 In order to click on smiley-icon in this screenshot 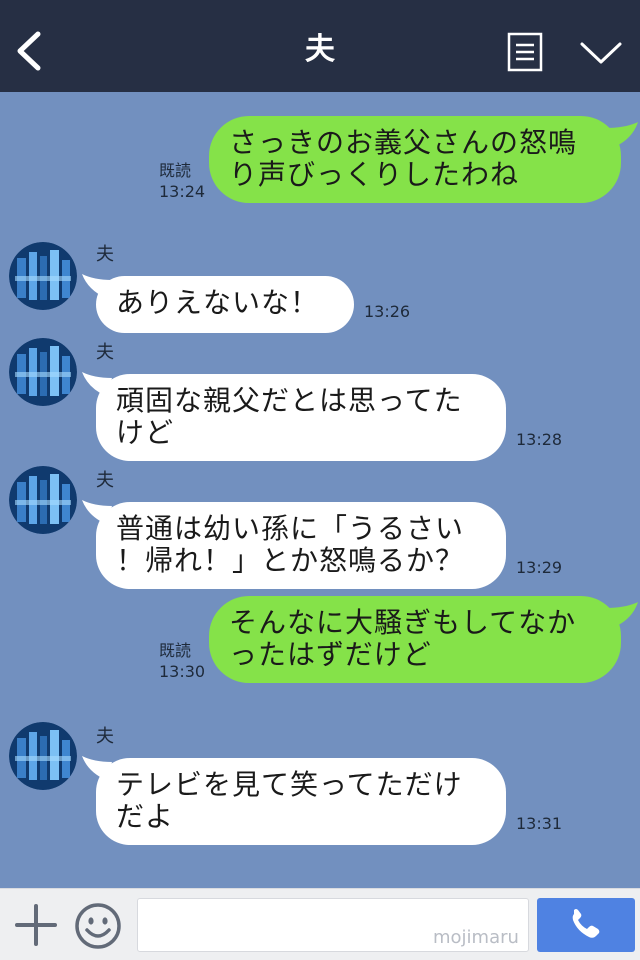, I will do `click(98, 926)`.